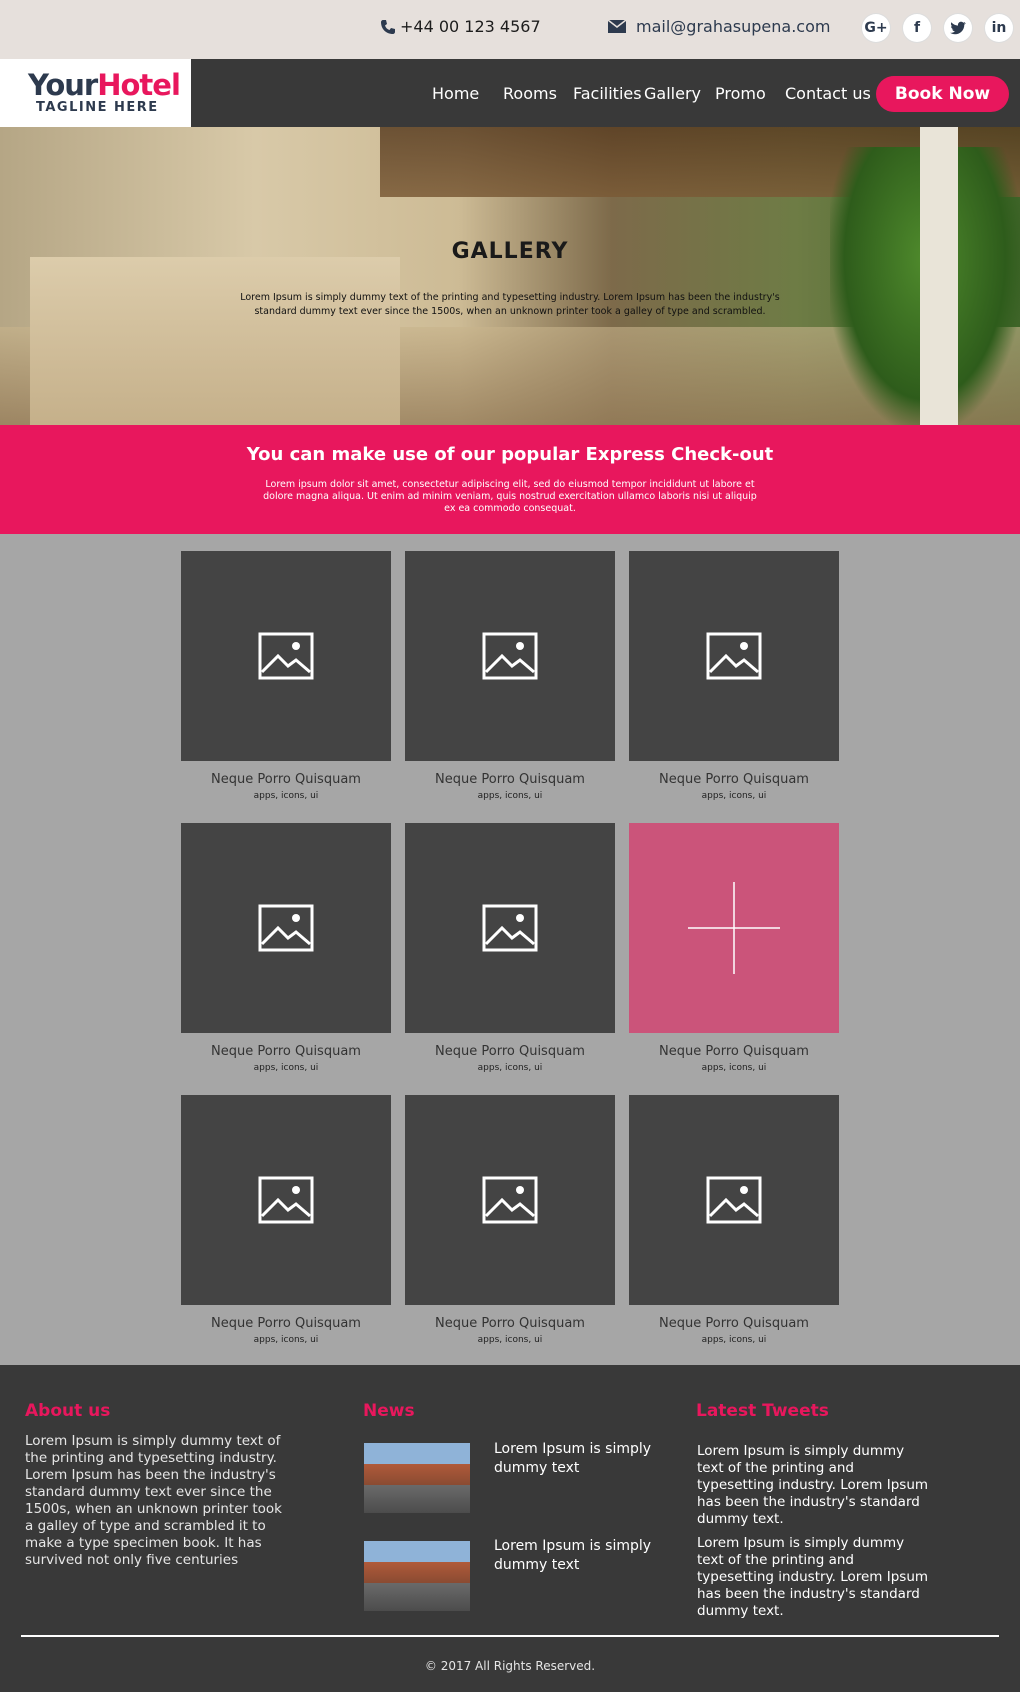  I want to click on logo-part-hotel: Hotel, so click(139, 85).